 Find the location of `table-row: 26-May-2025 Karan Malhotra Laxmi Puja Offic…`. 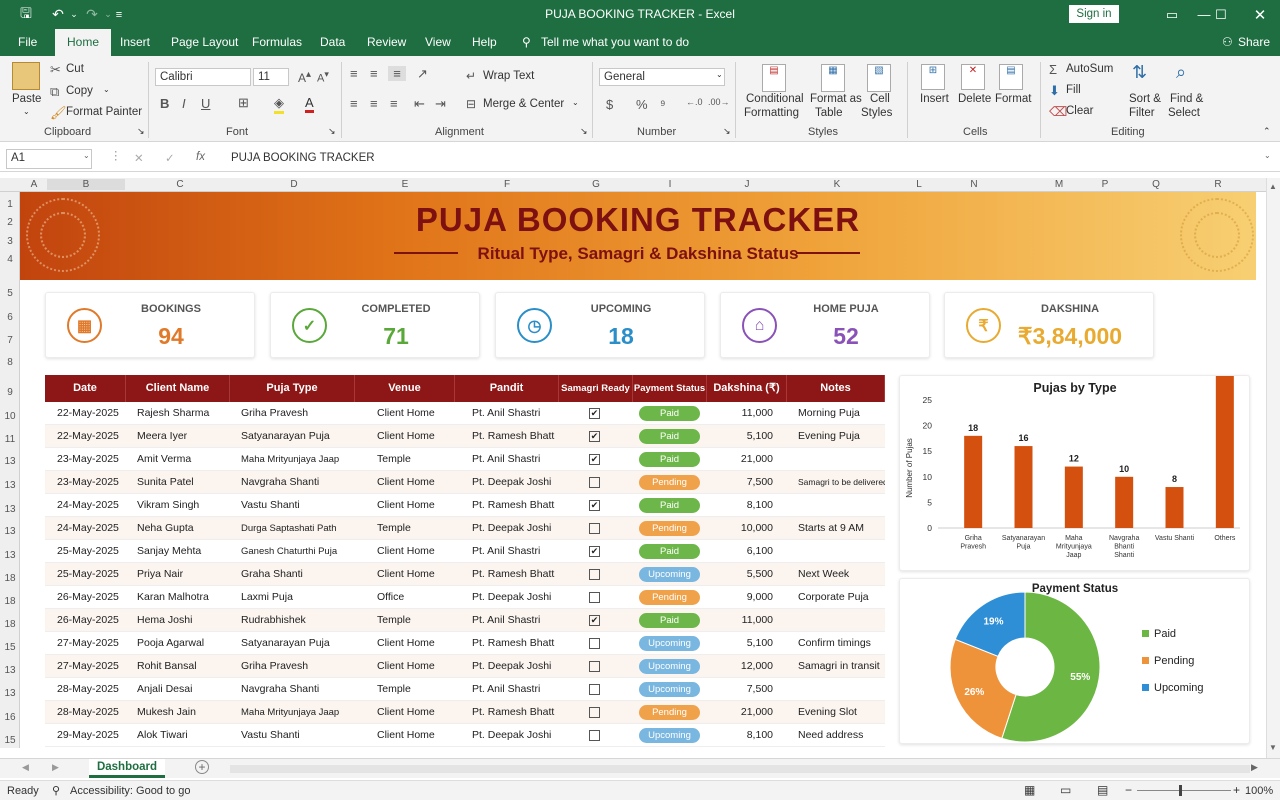

table-row: 26-May-2025 Karan Malhotra Laxmi Puja Offic… is located at coordinates (465, 597).